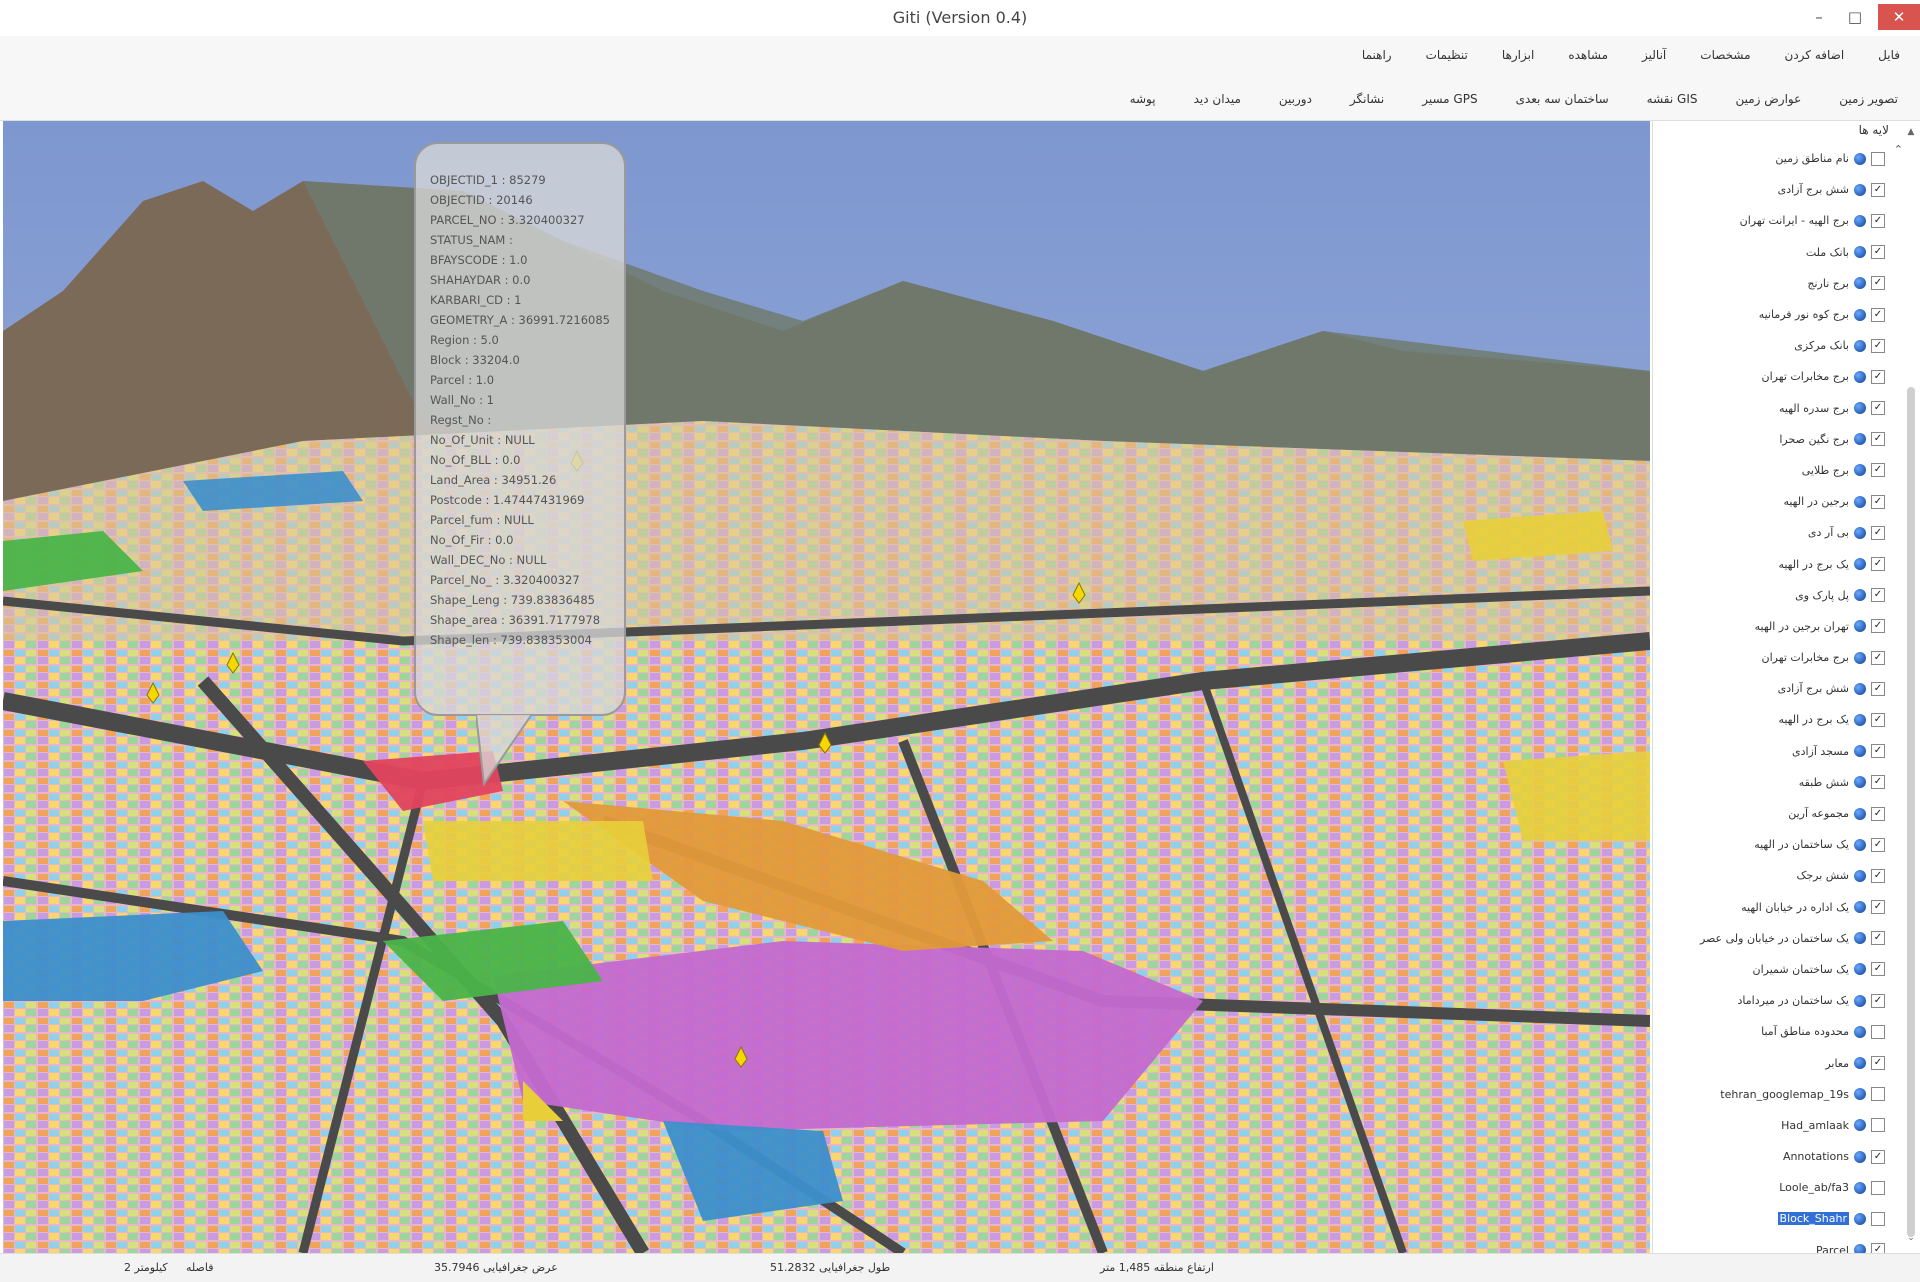  What do you see at coordinates (1775, 969) in the screenshot?
I see `layer-item: ✓ یک ساختمان شمیران` at bounding box center [1775, 969].